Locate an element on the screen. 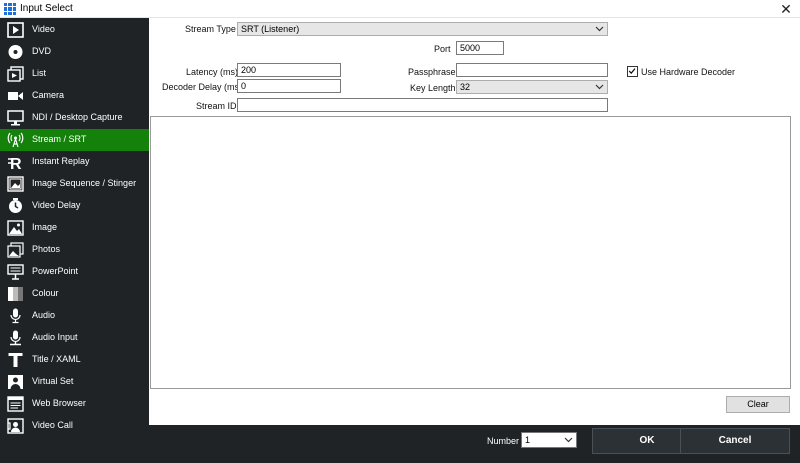  passphrase-label: Passphrase is located at coordinates (432, 72).